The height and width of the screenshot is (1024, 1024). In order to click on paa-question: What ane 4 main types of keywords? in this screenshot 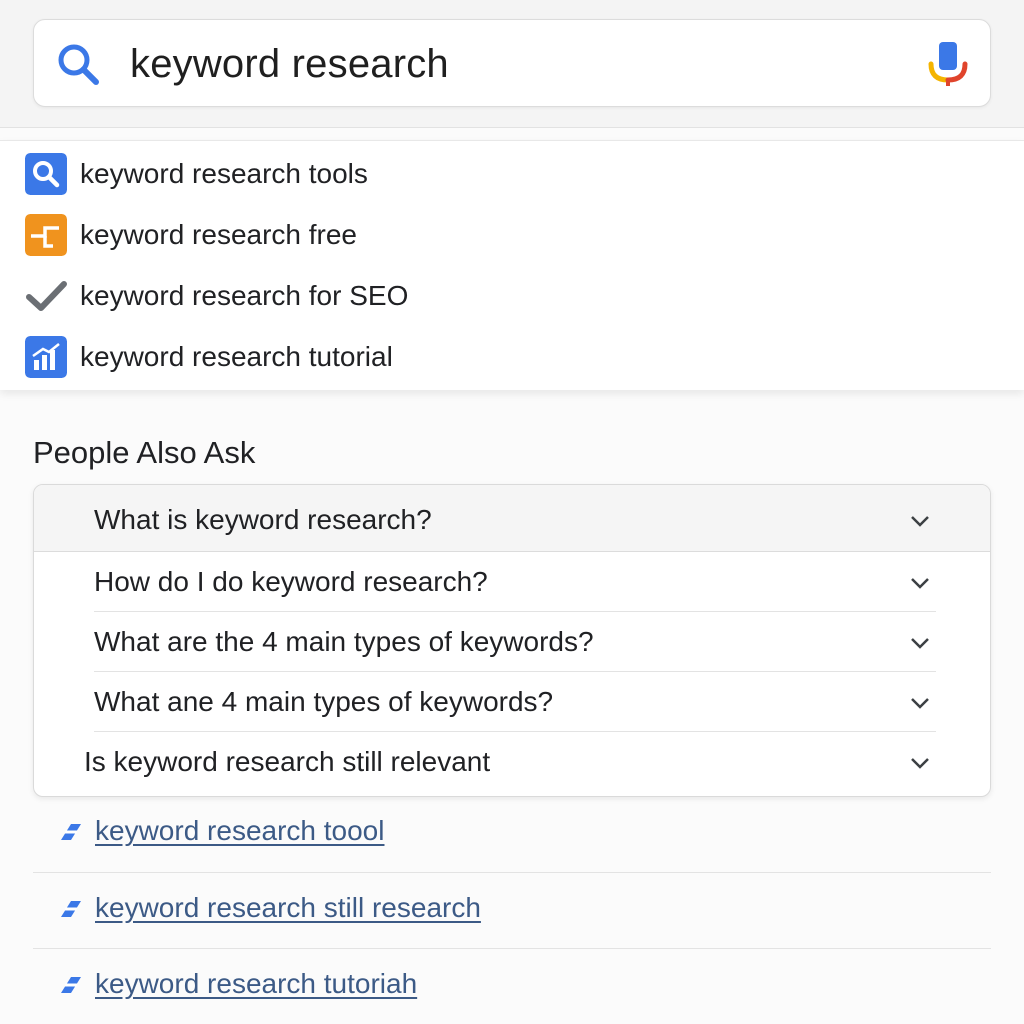, I will do `click(512, 702)`.